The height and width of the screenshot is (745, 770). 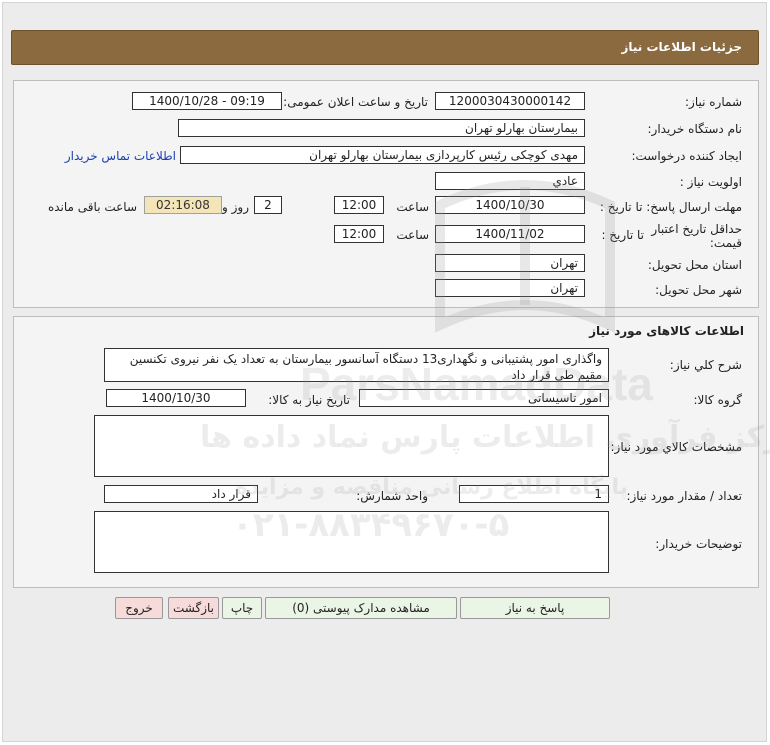 What do you see at coordinates (235, 207) in the screenshot?
I see `remaining-days-label: روز و` at bounding box center [235, 207].